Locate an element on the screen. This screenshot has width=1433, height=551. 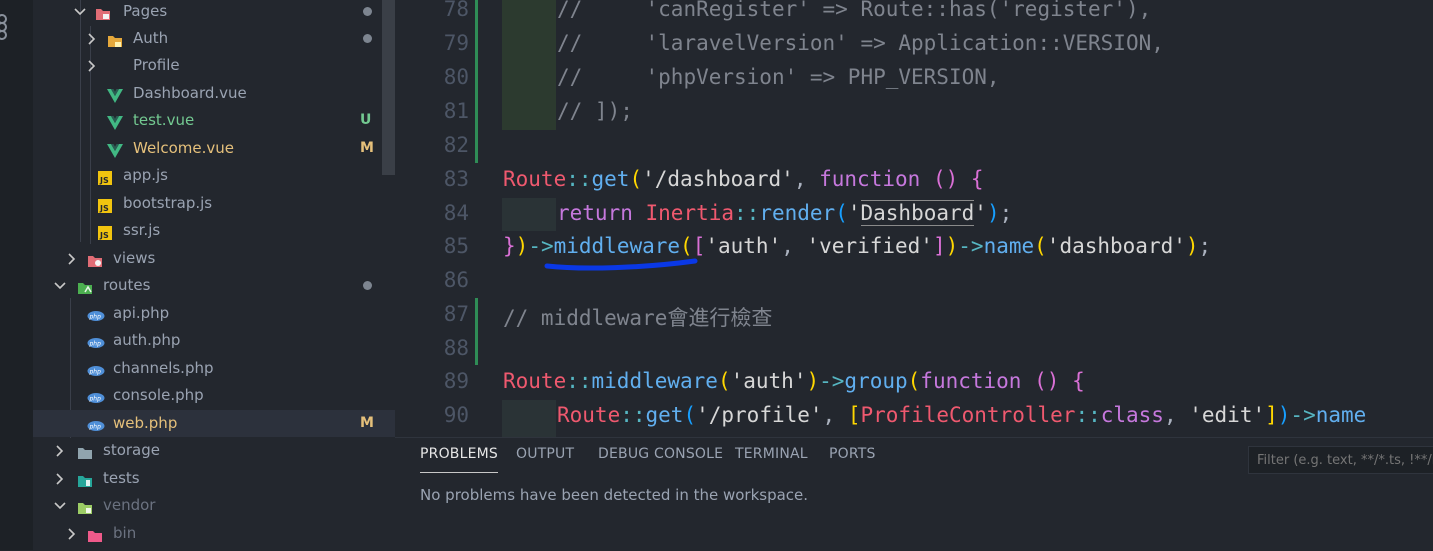
tab-ports: PORTS is located at coordinates (852, 454).